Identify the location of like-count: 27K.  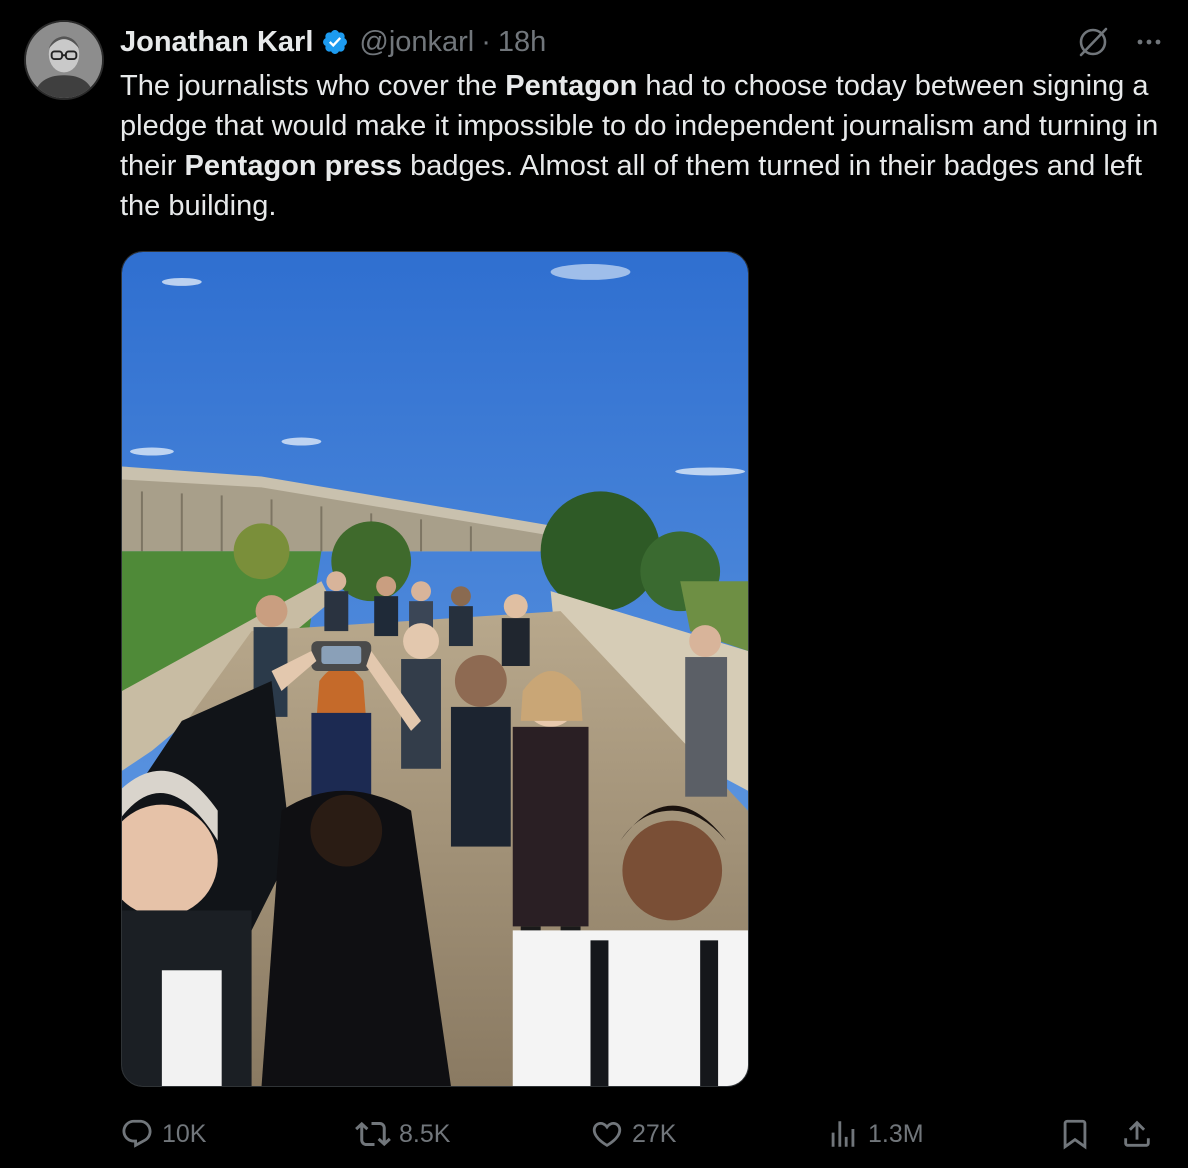
(654, 1133).